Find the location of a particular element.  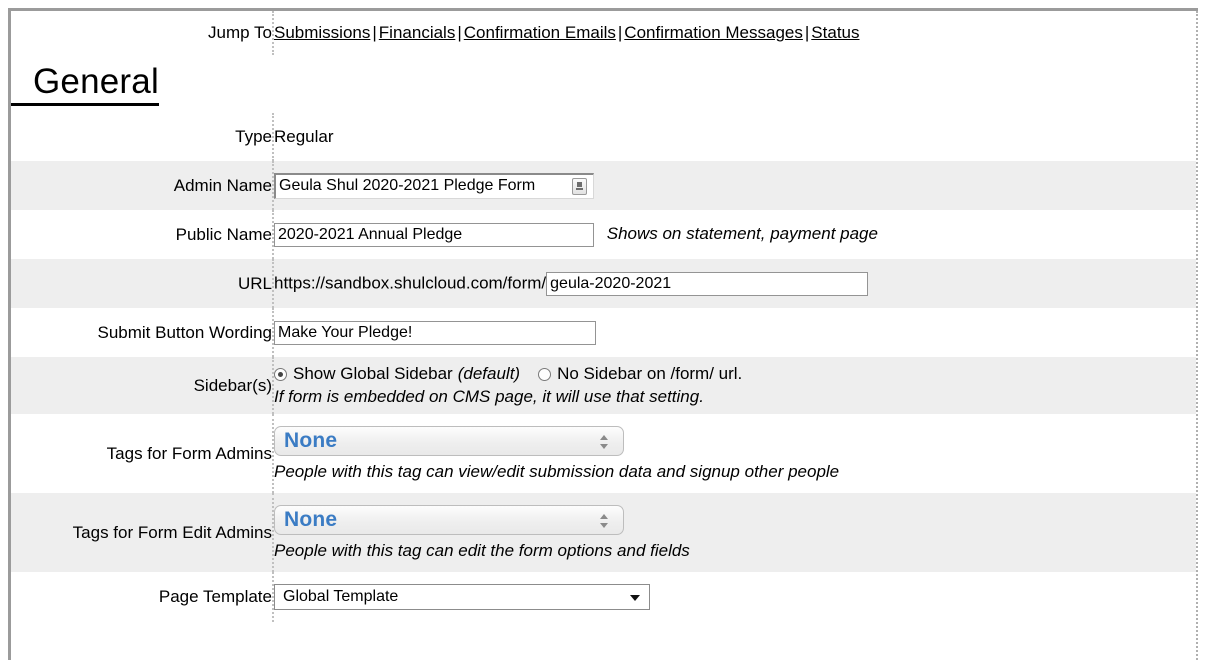

sidebar-label: Sidebar(s) is located at coordinates (232, 385).